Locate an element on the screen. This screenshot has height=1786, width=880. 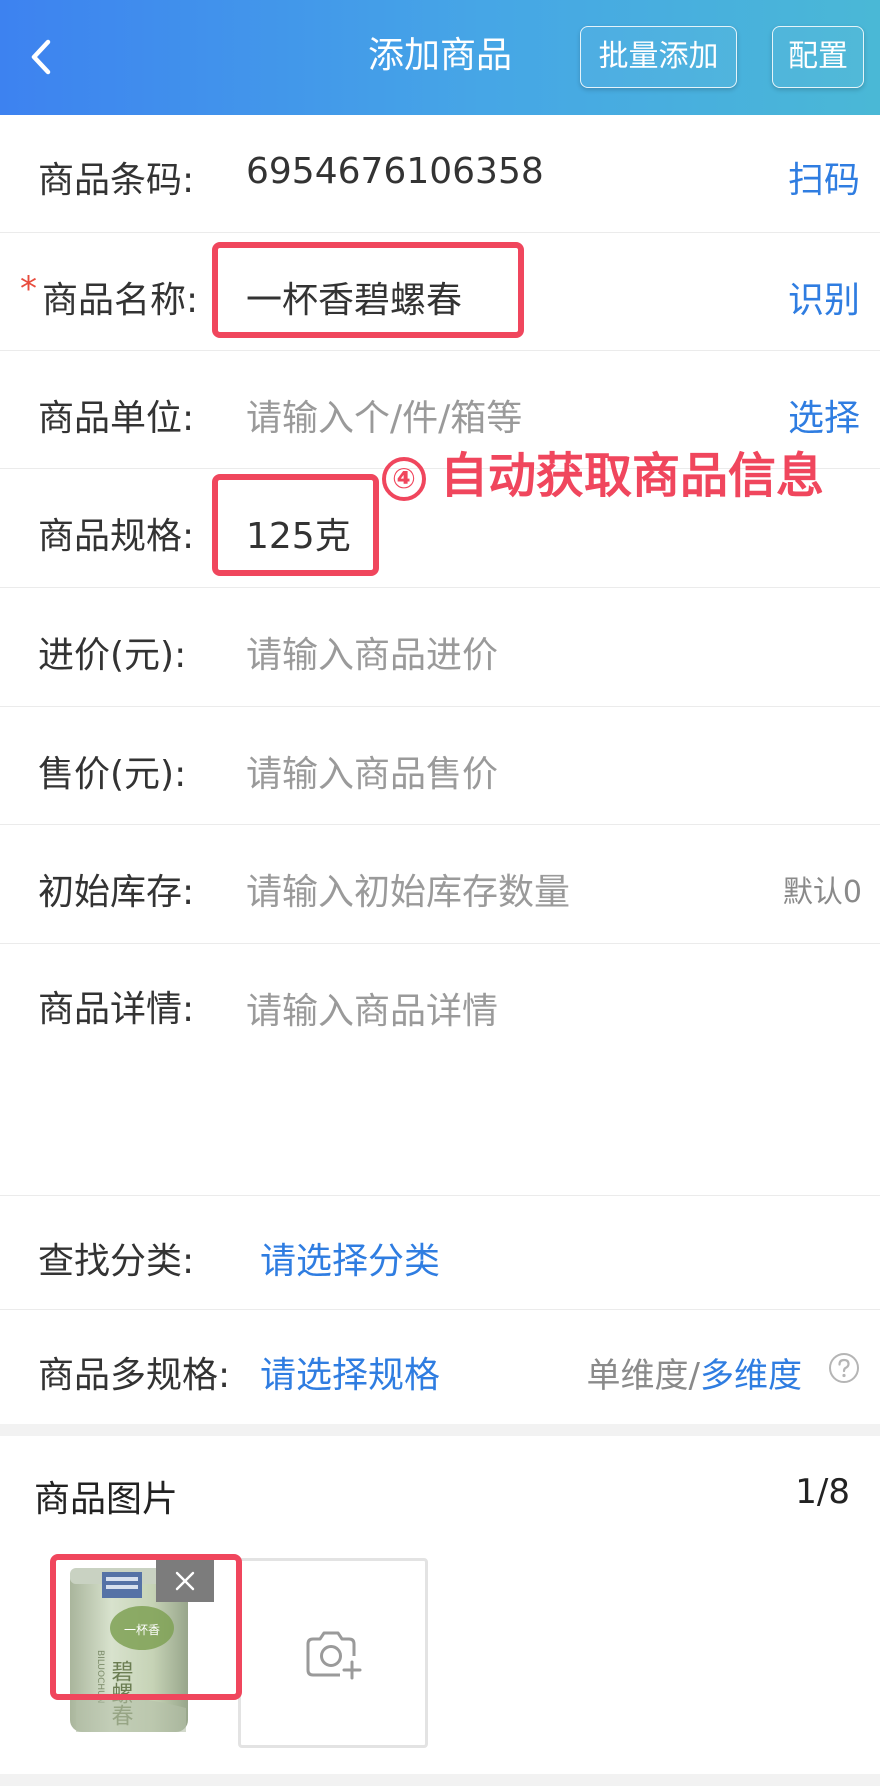
initial-stock-input: 请输入初始库存数量 is located at coordinates (408, 889).